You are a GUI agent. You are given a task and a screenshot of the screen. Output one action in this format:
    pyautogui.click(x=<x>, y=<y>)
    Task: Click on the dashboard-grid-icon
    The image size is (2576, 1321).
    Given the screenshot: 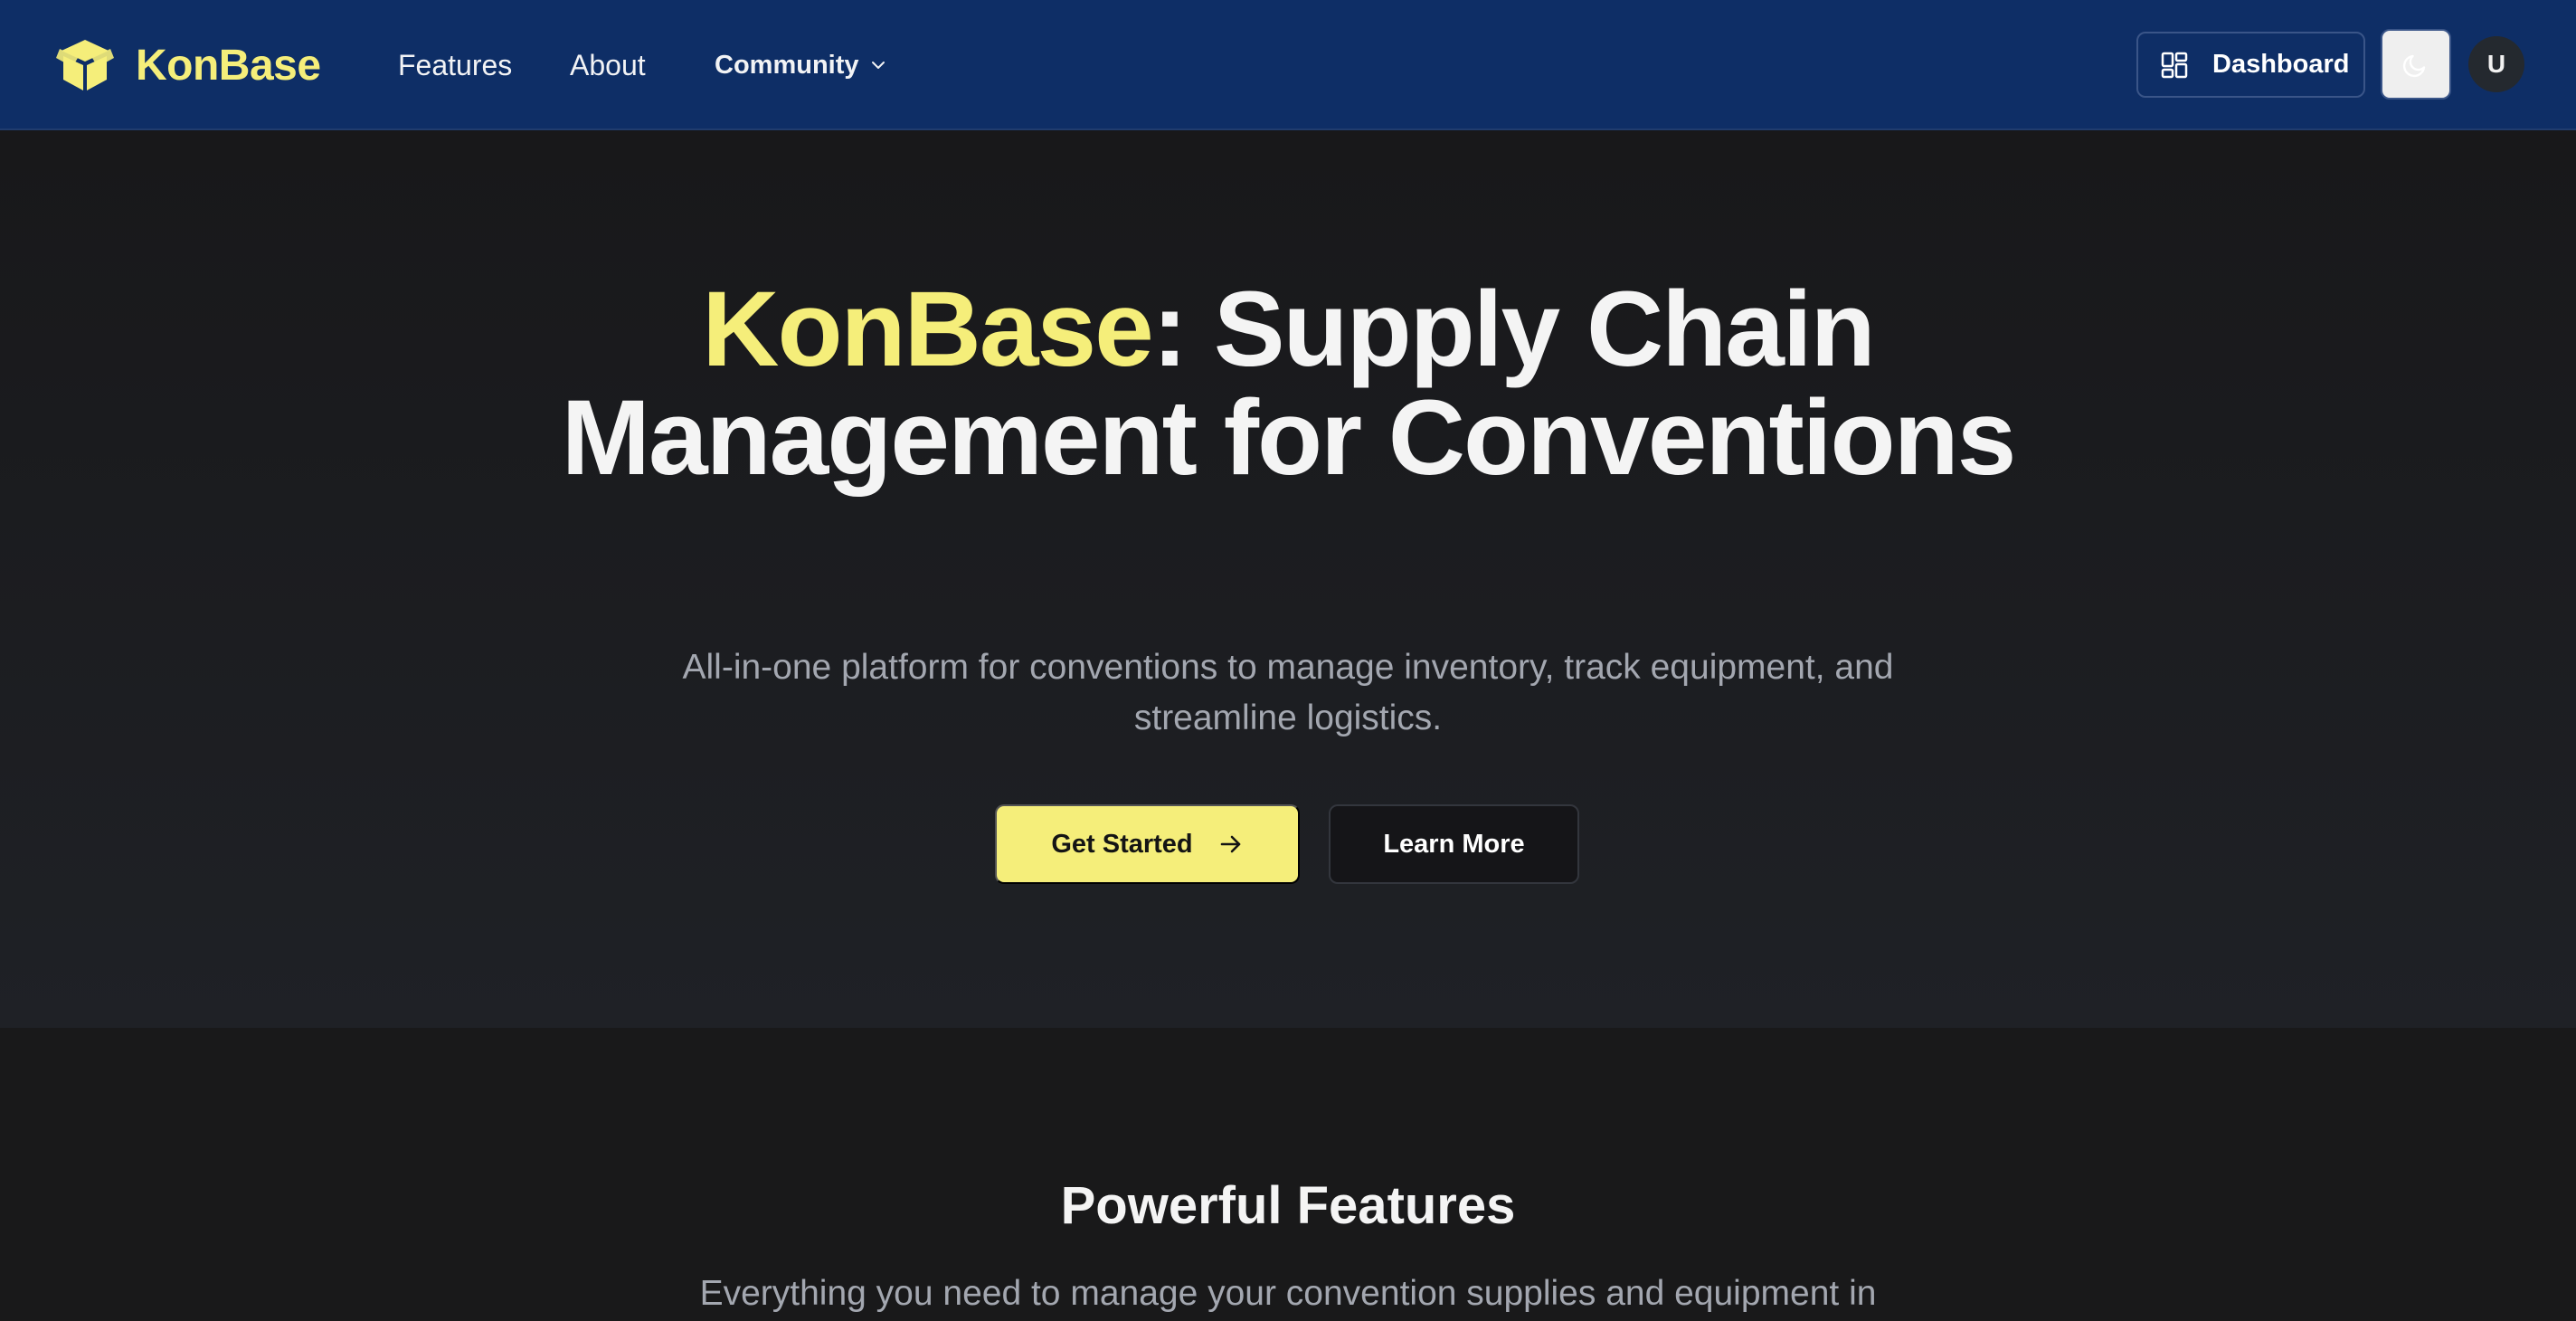 What is the action you would take?
    pyautogui.click(x=2174, y=65)
    